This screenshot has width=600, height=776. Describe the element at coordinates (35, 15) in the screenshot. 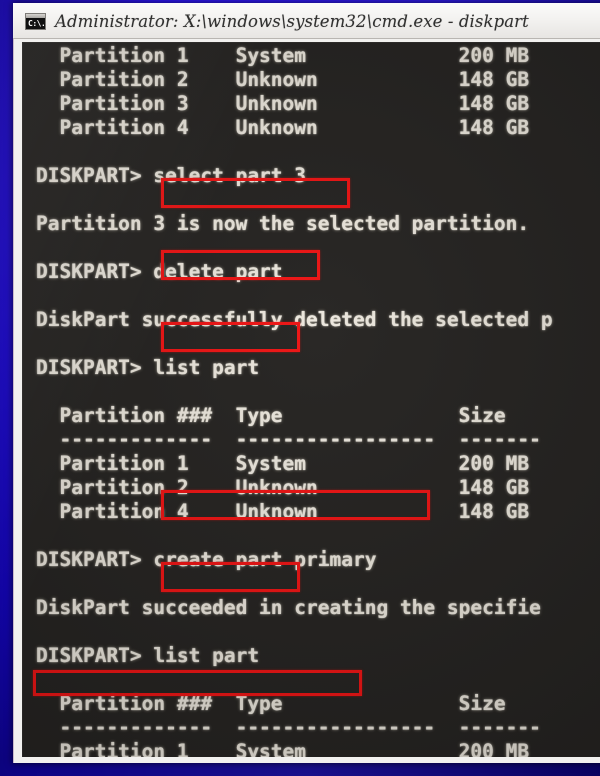

I see `cmd-icon-titlebar-strip` at that location.